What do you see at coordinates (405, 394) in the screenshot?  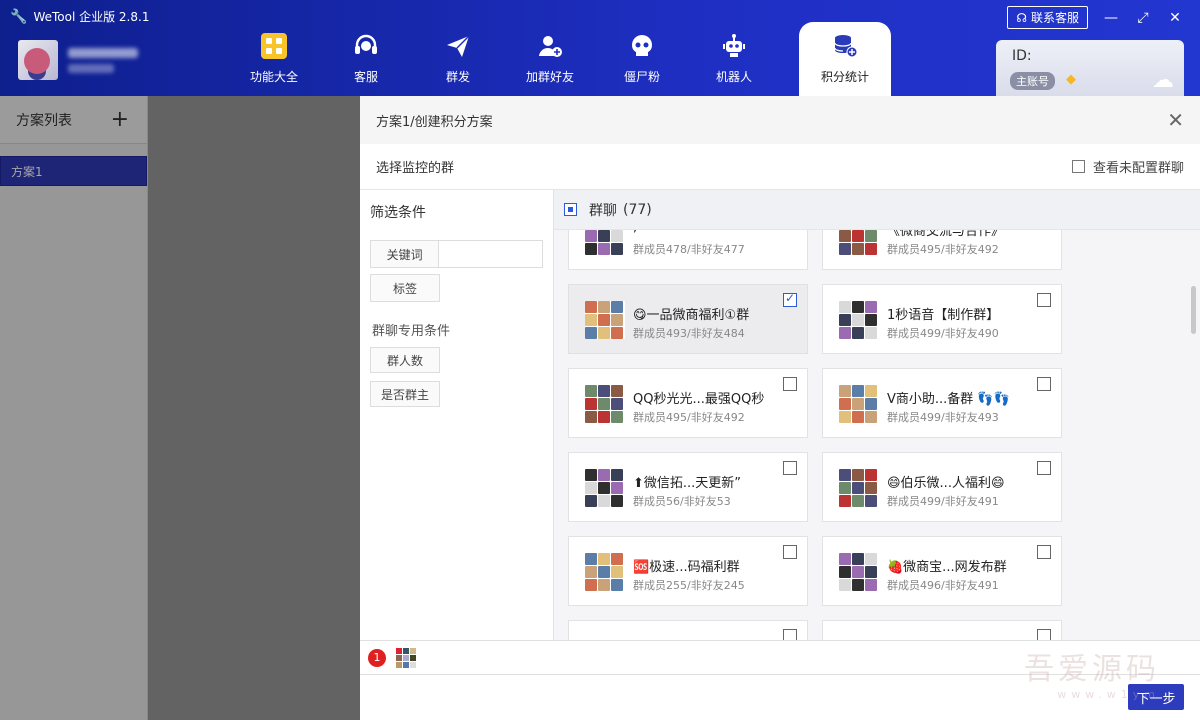 I see `is-owner-filter-button: 是否群主` at bounding box center [405, 394].